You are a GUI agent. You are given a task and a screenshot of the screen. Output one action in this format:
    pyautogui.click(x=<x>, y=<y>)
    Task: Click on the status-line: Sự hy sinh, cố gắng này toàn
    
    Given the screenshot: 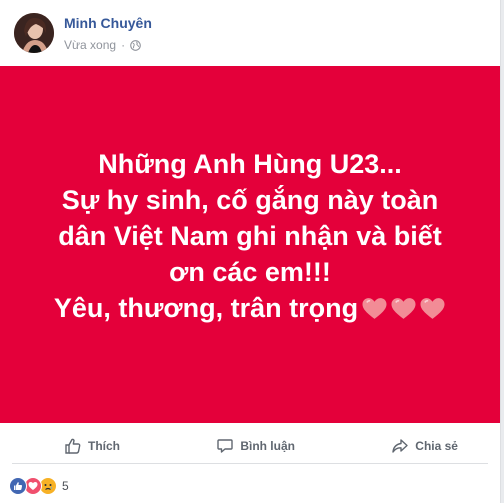 What is the action you would take?
    pyautogui.click(x=250, y=200)
    